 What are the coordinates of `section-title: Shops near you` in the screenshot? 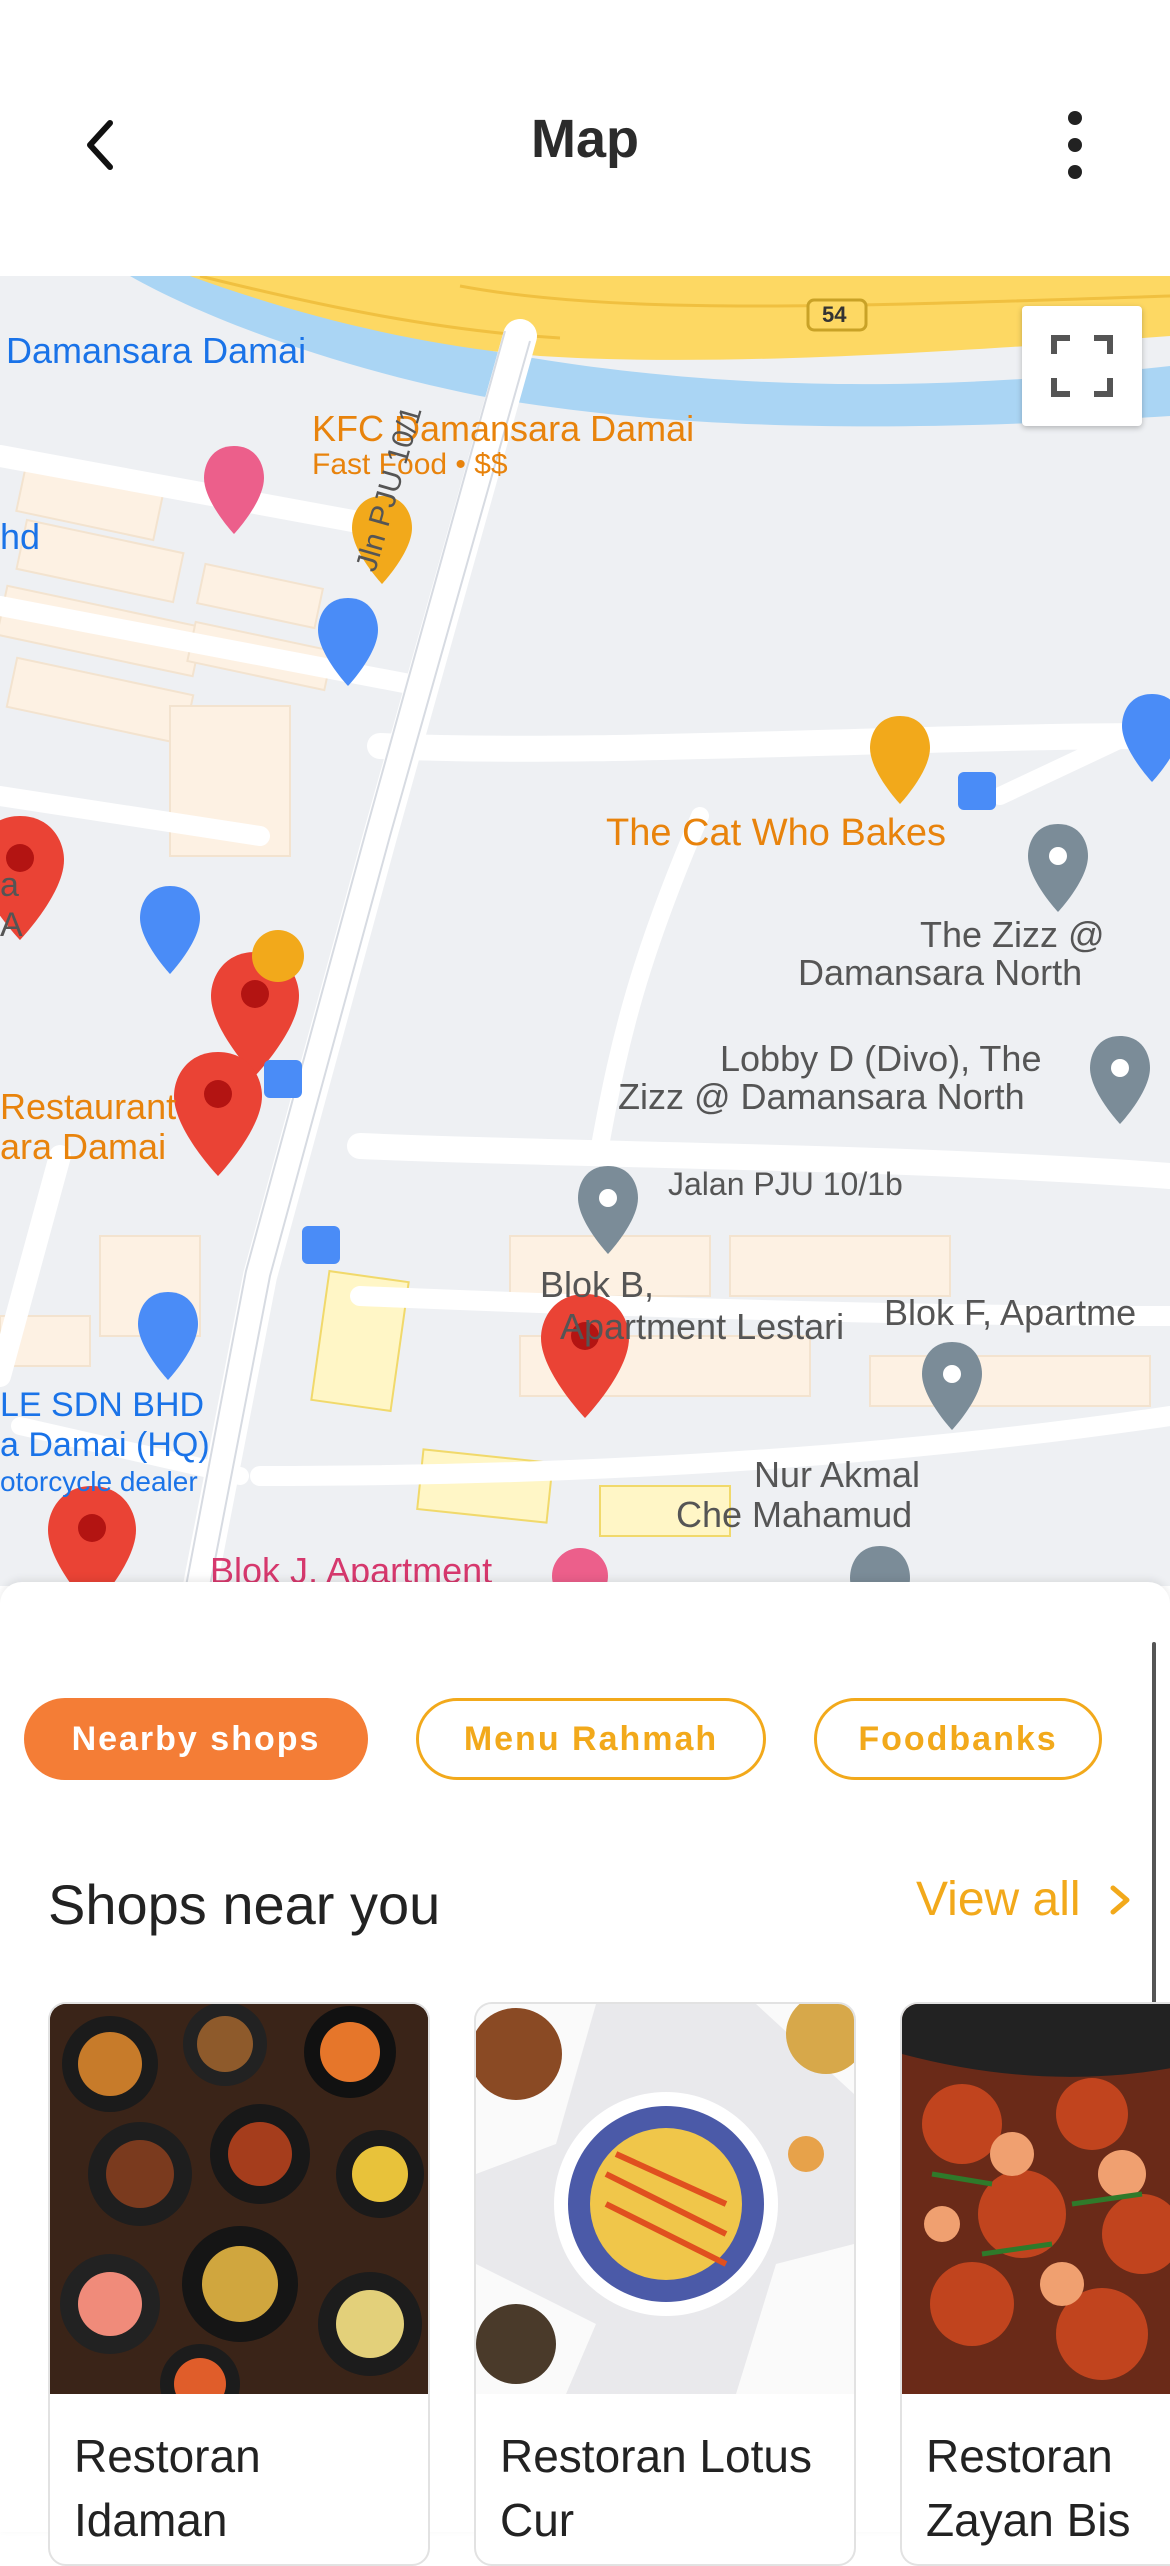 It's located at (244, 1904).